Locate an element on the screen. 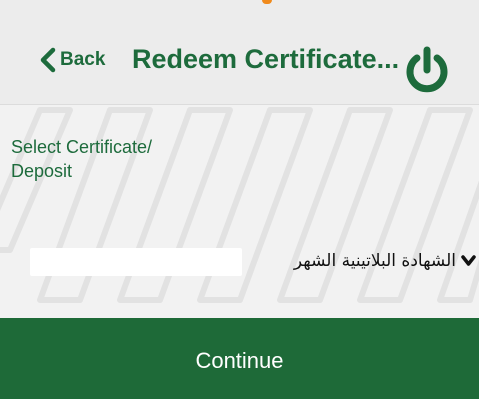  continue-label: Continue is located at coordinates (239, 360).